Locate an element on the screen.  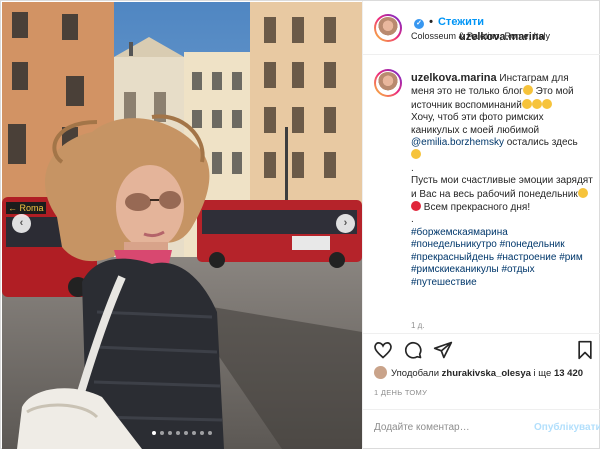
hashtag-link: #отдых is located at coordinates (517, 269).